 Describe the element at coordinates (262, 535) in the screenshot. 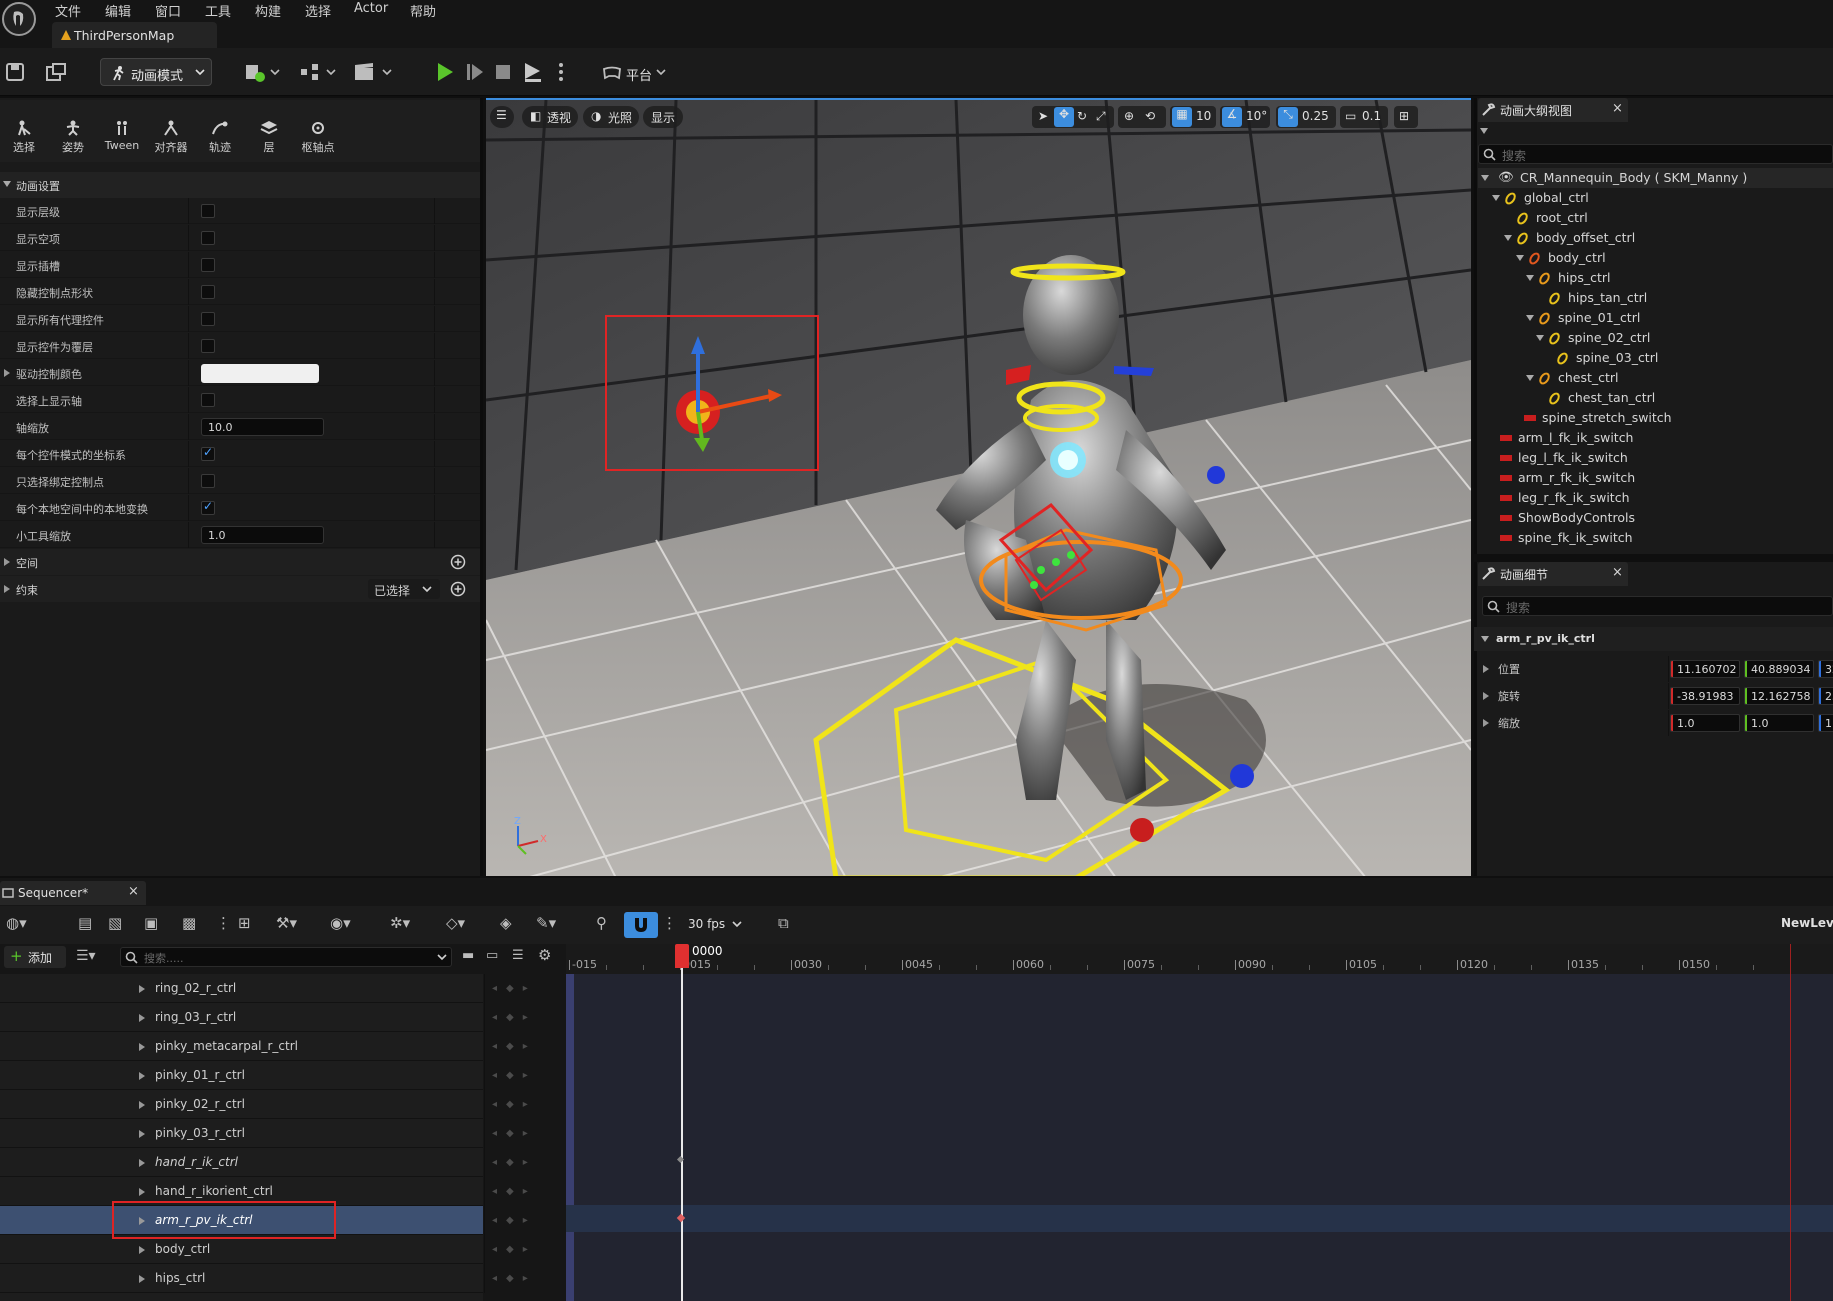

I see `gizmo-scale-field: 1.0` at that location.